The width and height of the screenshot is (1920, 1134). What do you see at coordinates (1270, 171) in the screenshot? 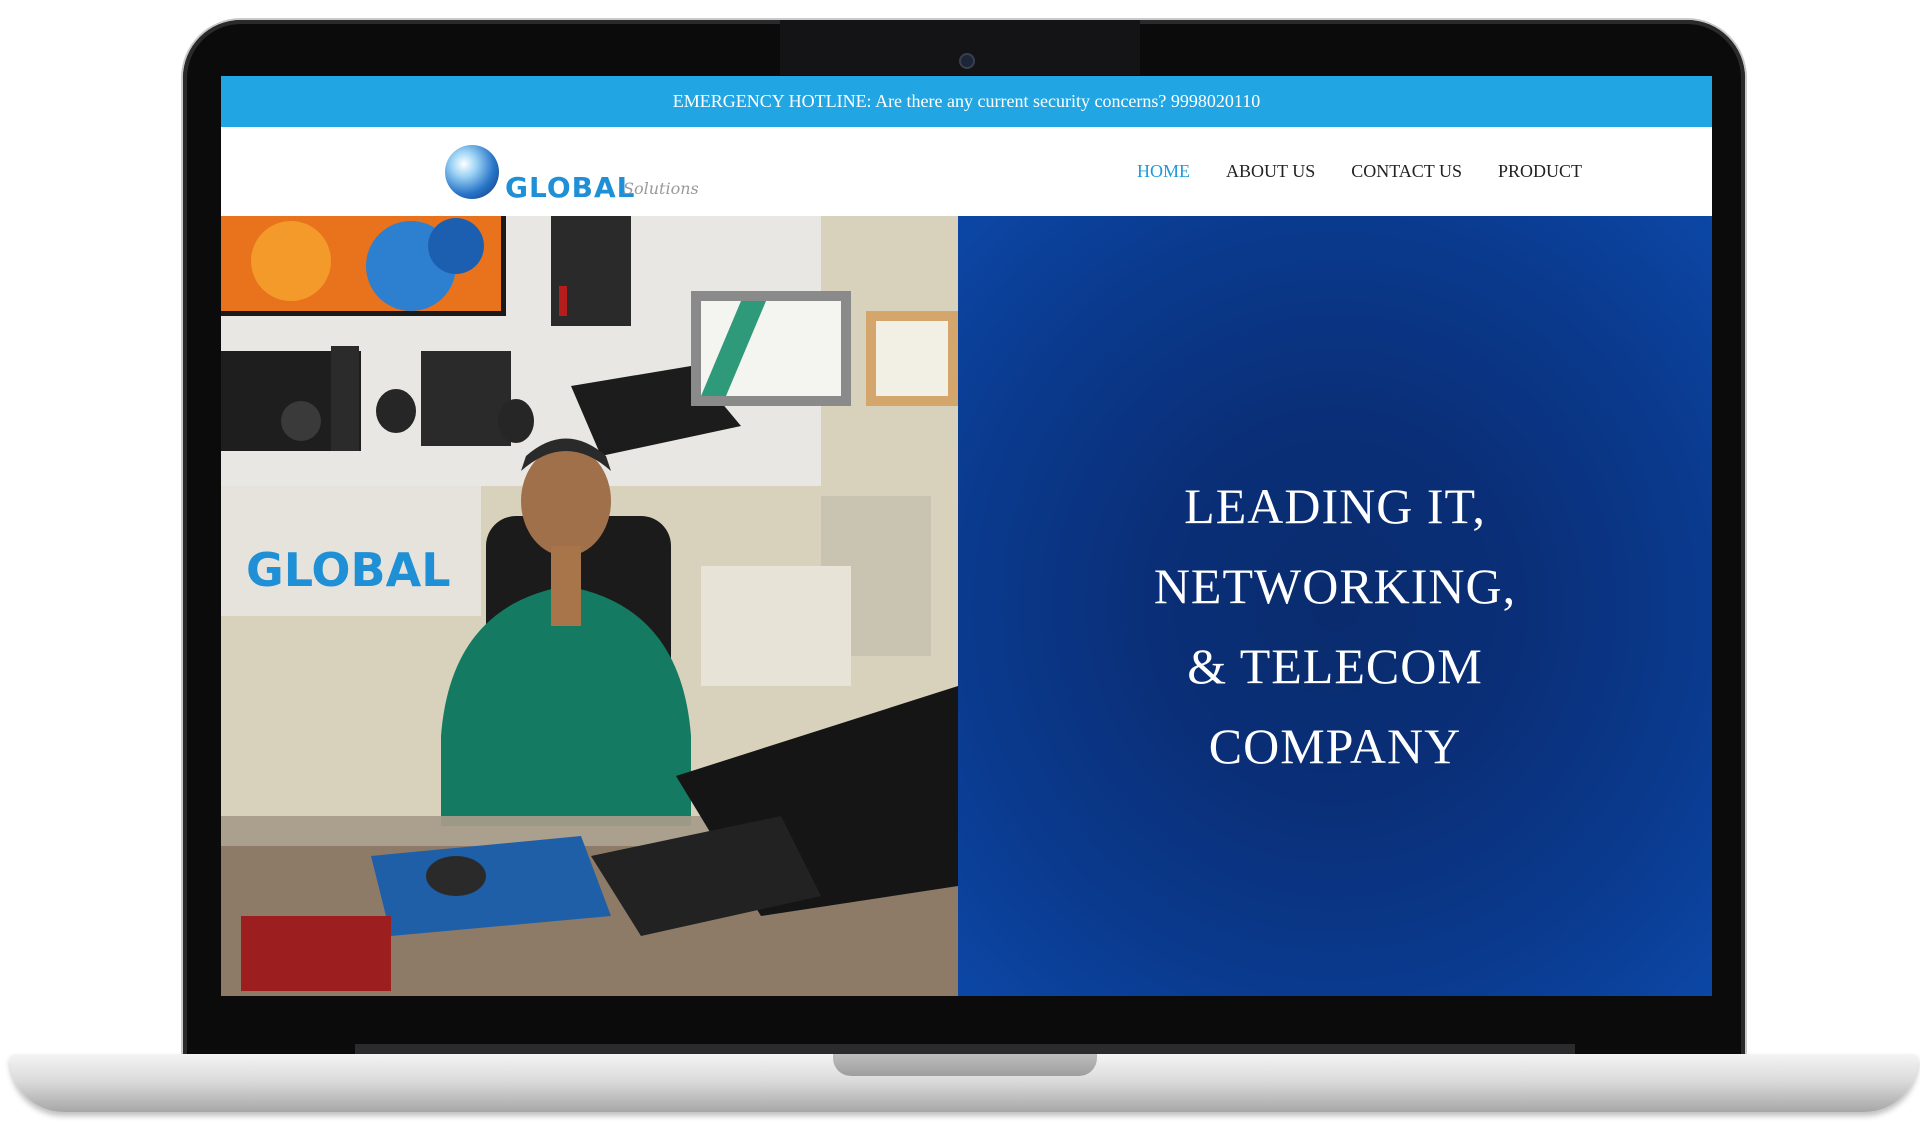
I see `nav-about-us: ABOUT US` at bounding box center [1270, 171].